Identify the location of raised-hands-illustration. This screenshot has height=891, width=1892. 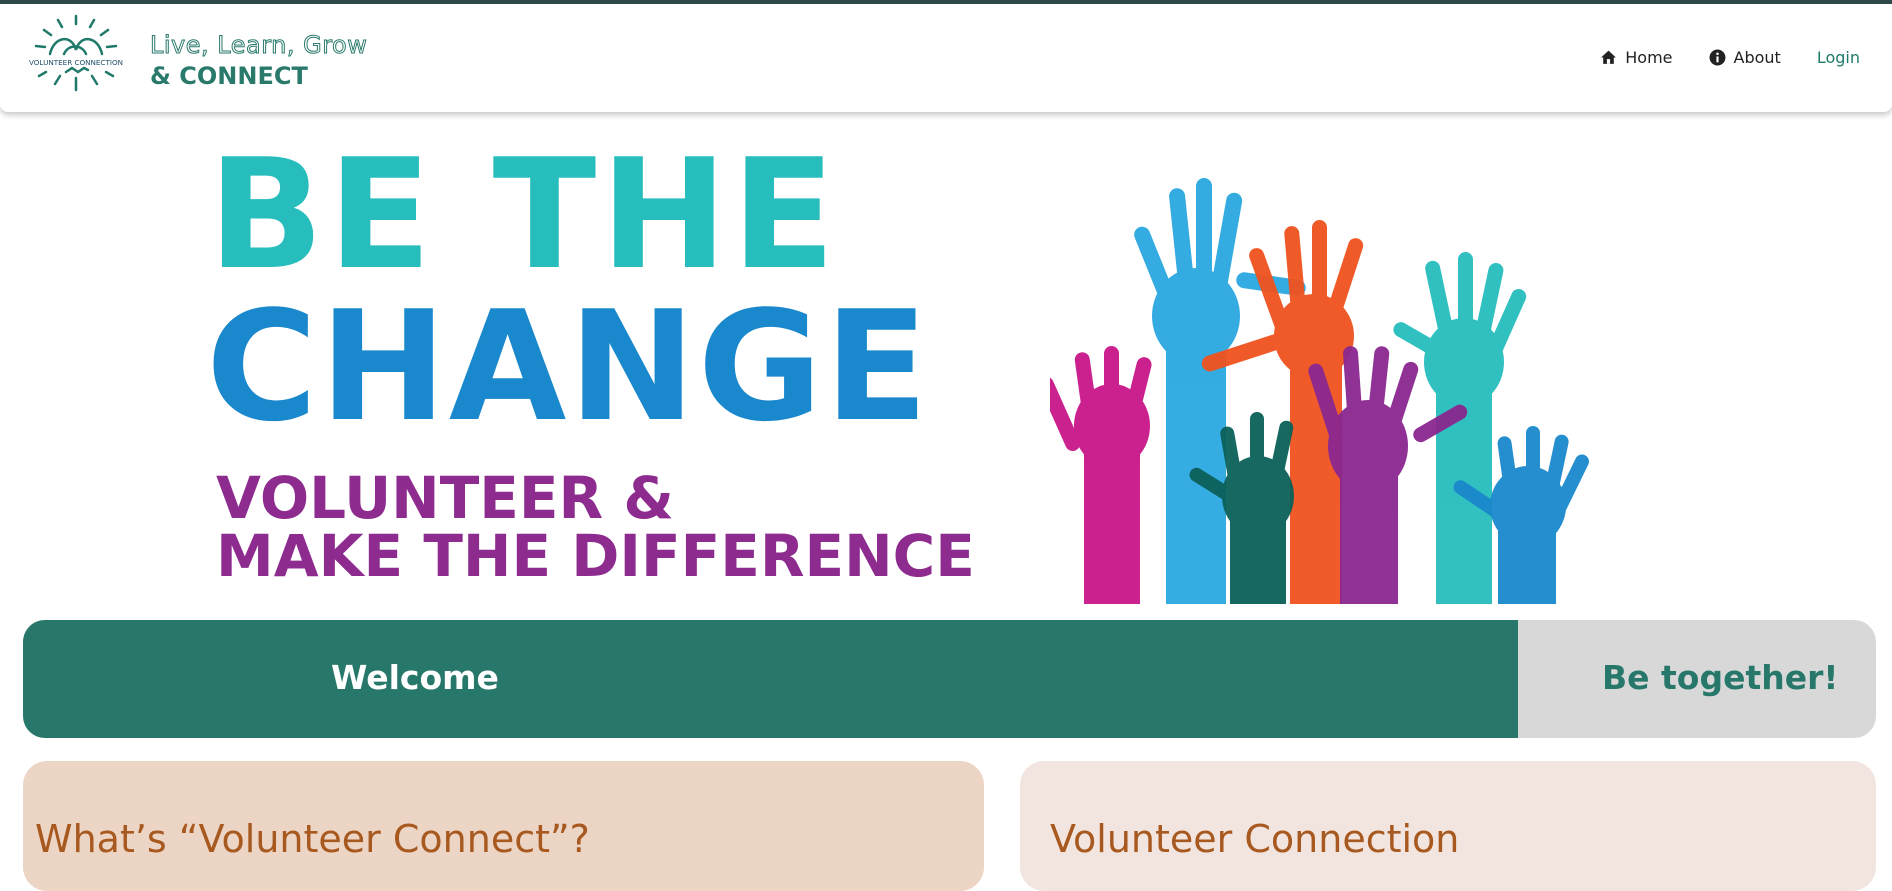
(1319, 391).